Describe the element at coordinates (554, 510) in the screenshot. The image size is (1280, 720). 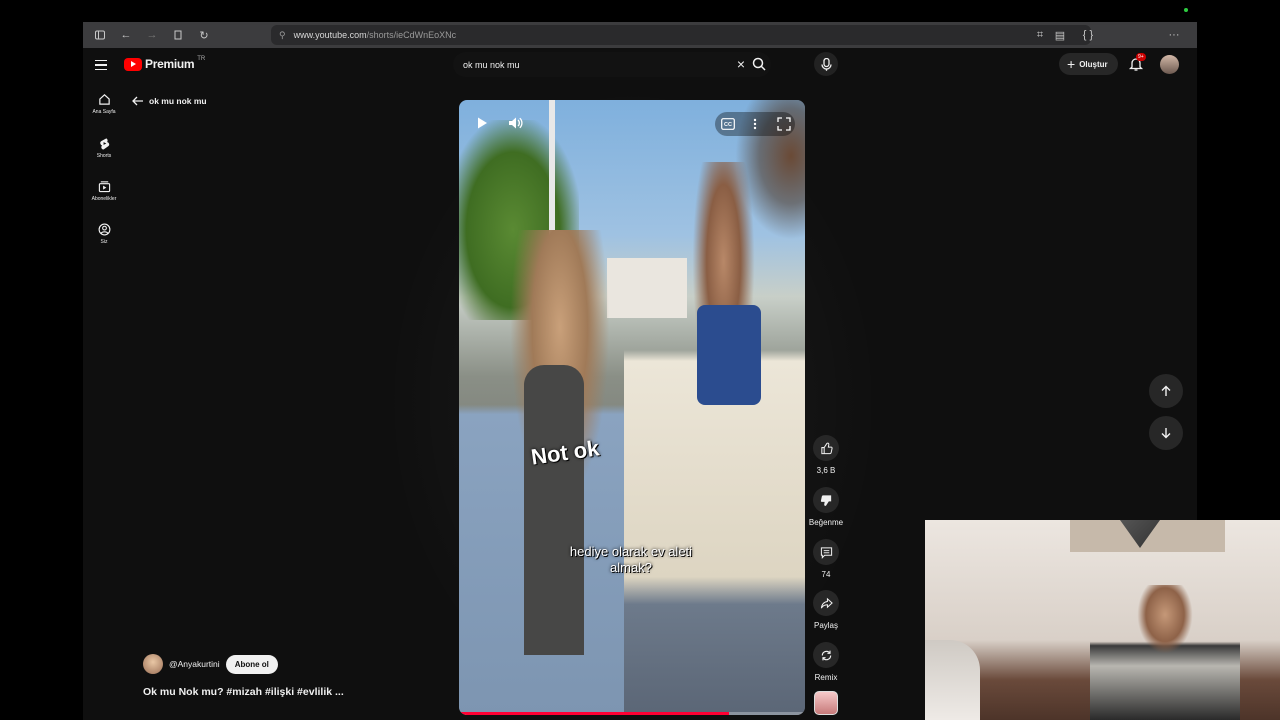
I see `video-scene-sweater` at that location.